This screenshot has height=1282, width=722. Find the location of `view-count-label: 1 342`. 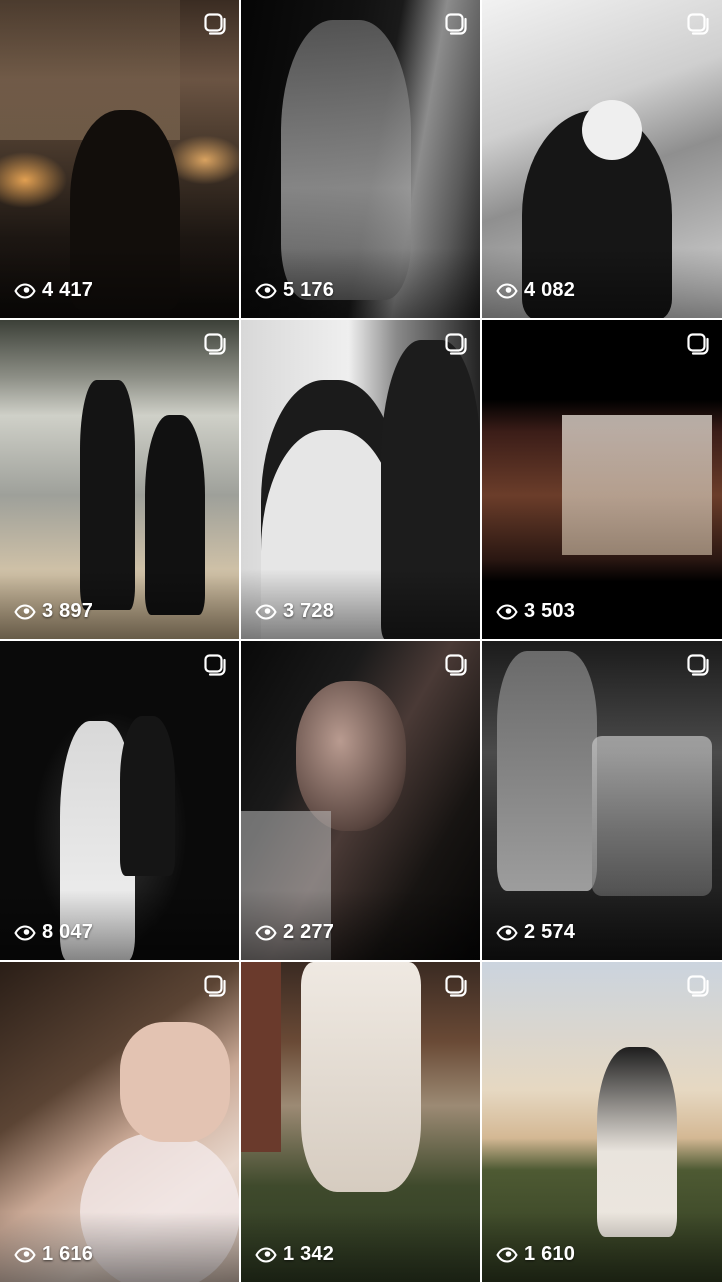

view-count-label: 1 342 is located at coordinates (309, 1254).